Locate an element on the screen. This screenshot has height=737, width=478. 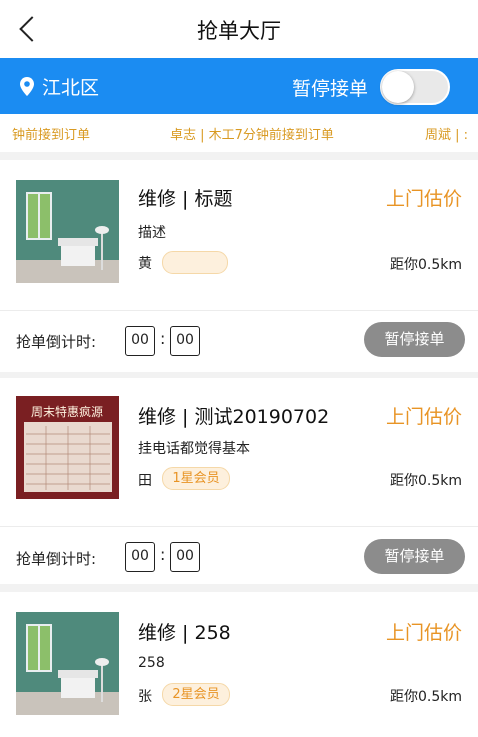
ticker-item: 卓志 | 木工7分钟前接到订单 is located at coordinates (252, 135).